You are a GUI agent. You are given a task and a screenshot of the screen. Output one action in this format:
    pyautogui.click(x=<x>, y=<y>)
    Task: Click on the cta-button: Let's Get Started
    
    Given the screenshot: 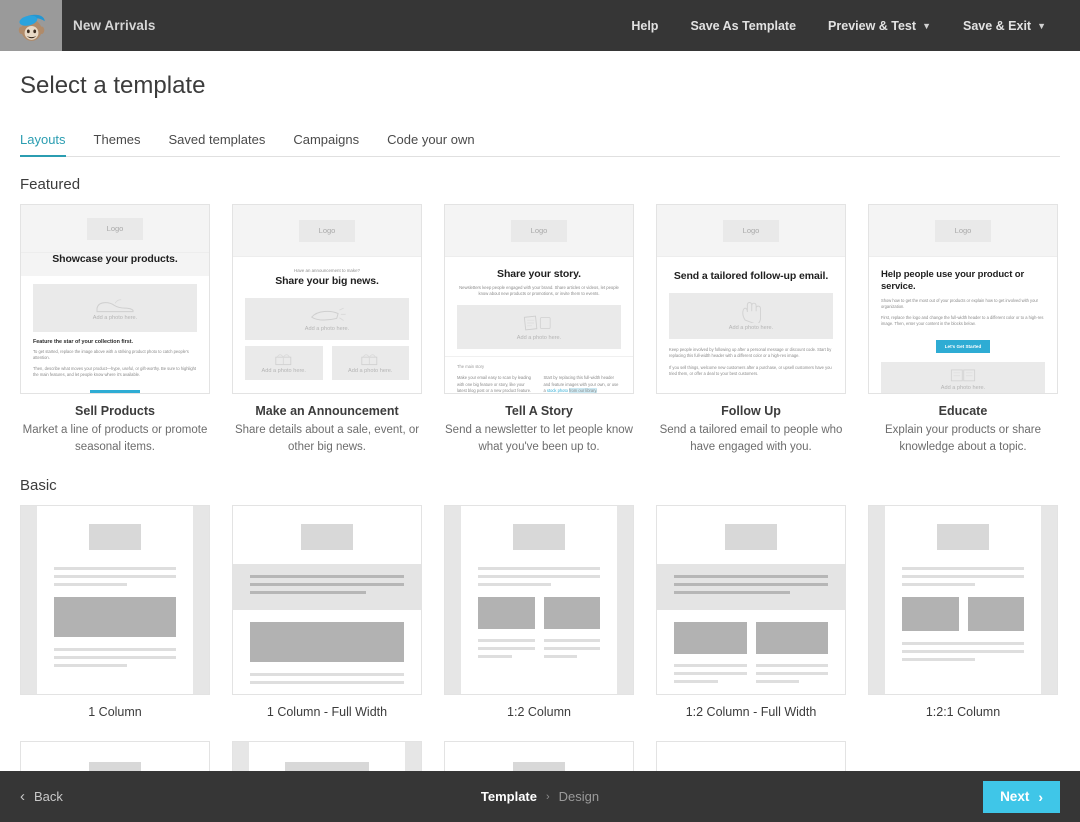 What is the action you would take?
    pyautogui.click(x=963, y=346)
    